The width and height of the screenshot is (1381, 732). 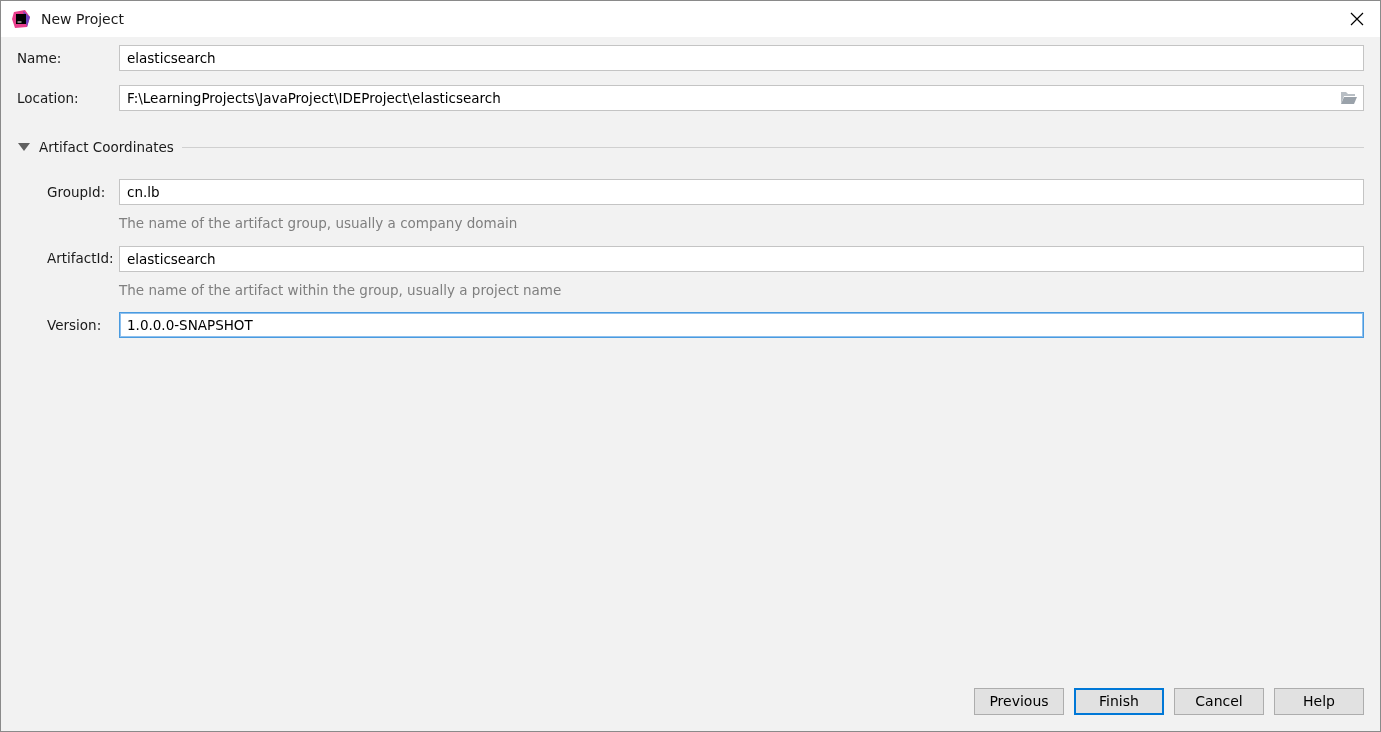 I want to click on dialog-button: Help, so click(x=1319, y=701).